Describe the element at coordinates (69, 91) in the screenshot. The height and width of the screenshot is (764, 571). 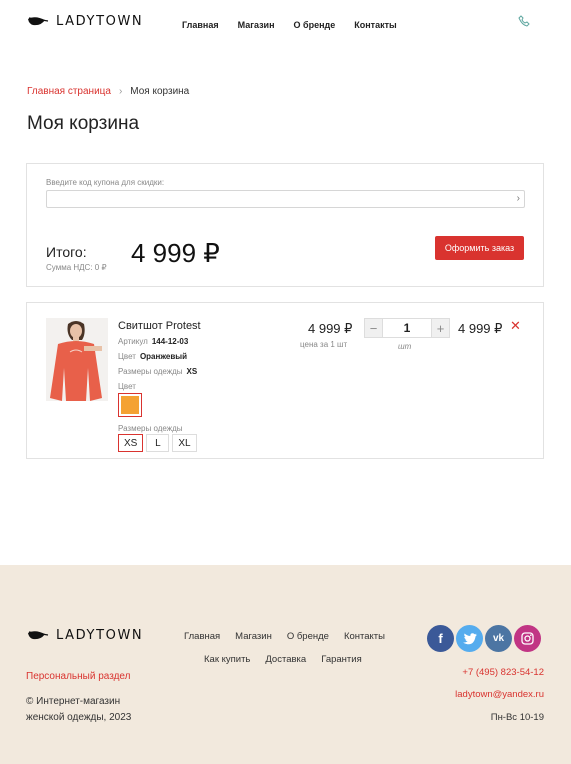
I see `breadcrumb-home-link: Главная страница` at that location.